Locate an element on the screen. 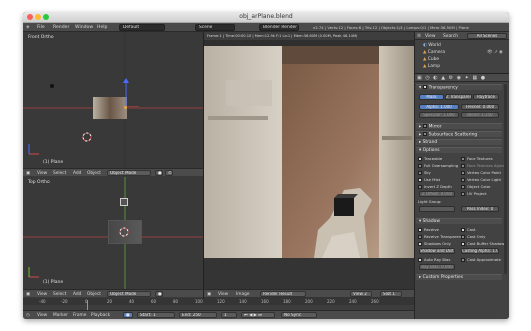  menu-image: Image is located at coordinates (242, 294).